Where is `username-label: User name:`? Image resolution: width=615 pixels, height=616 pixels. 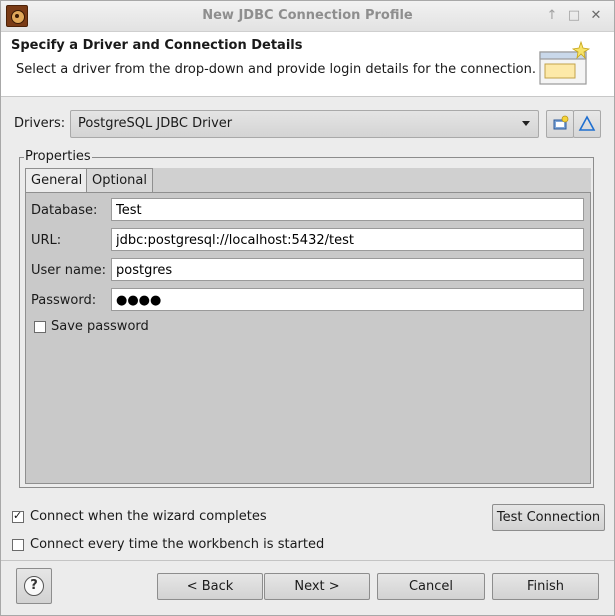 username-label: User name: is located at coordinates (69, 270).